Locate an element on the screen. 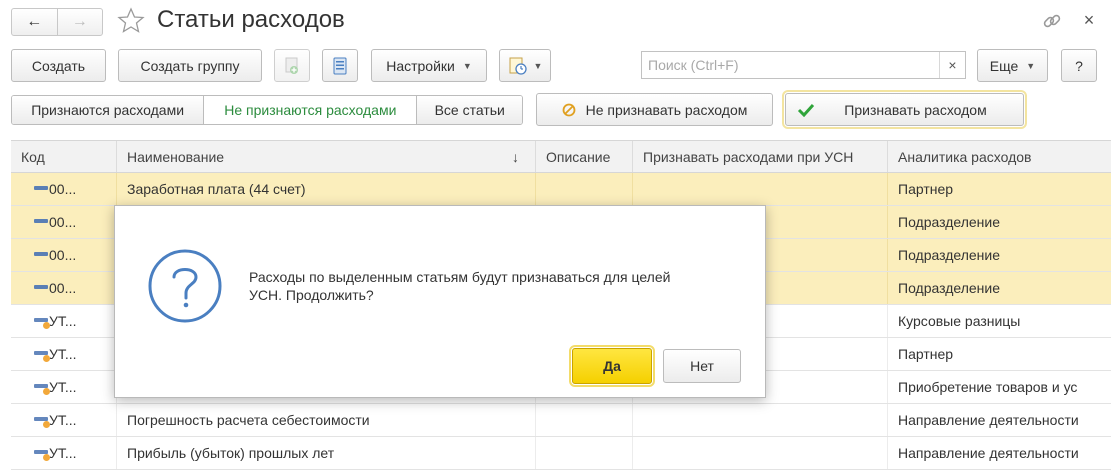 This screenshot has height=470, width=1111. tab-all-items: Все статьи is located at coordinates (469, 110).